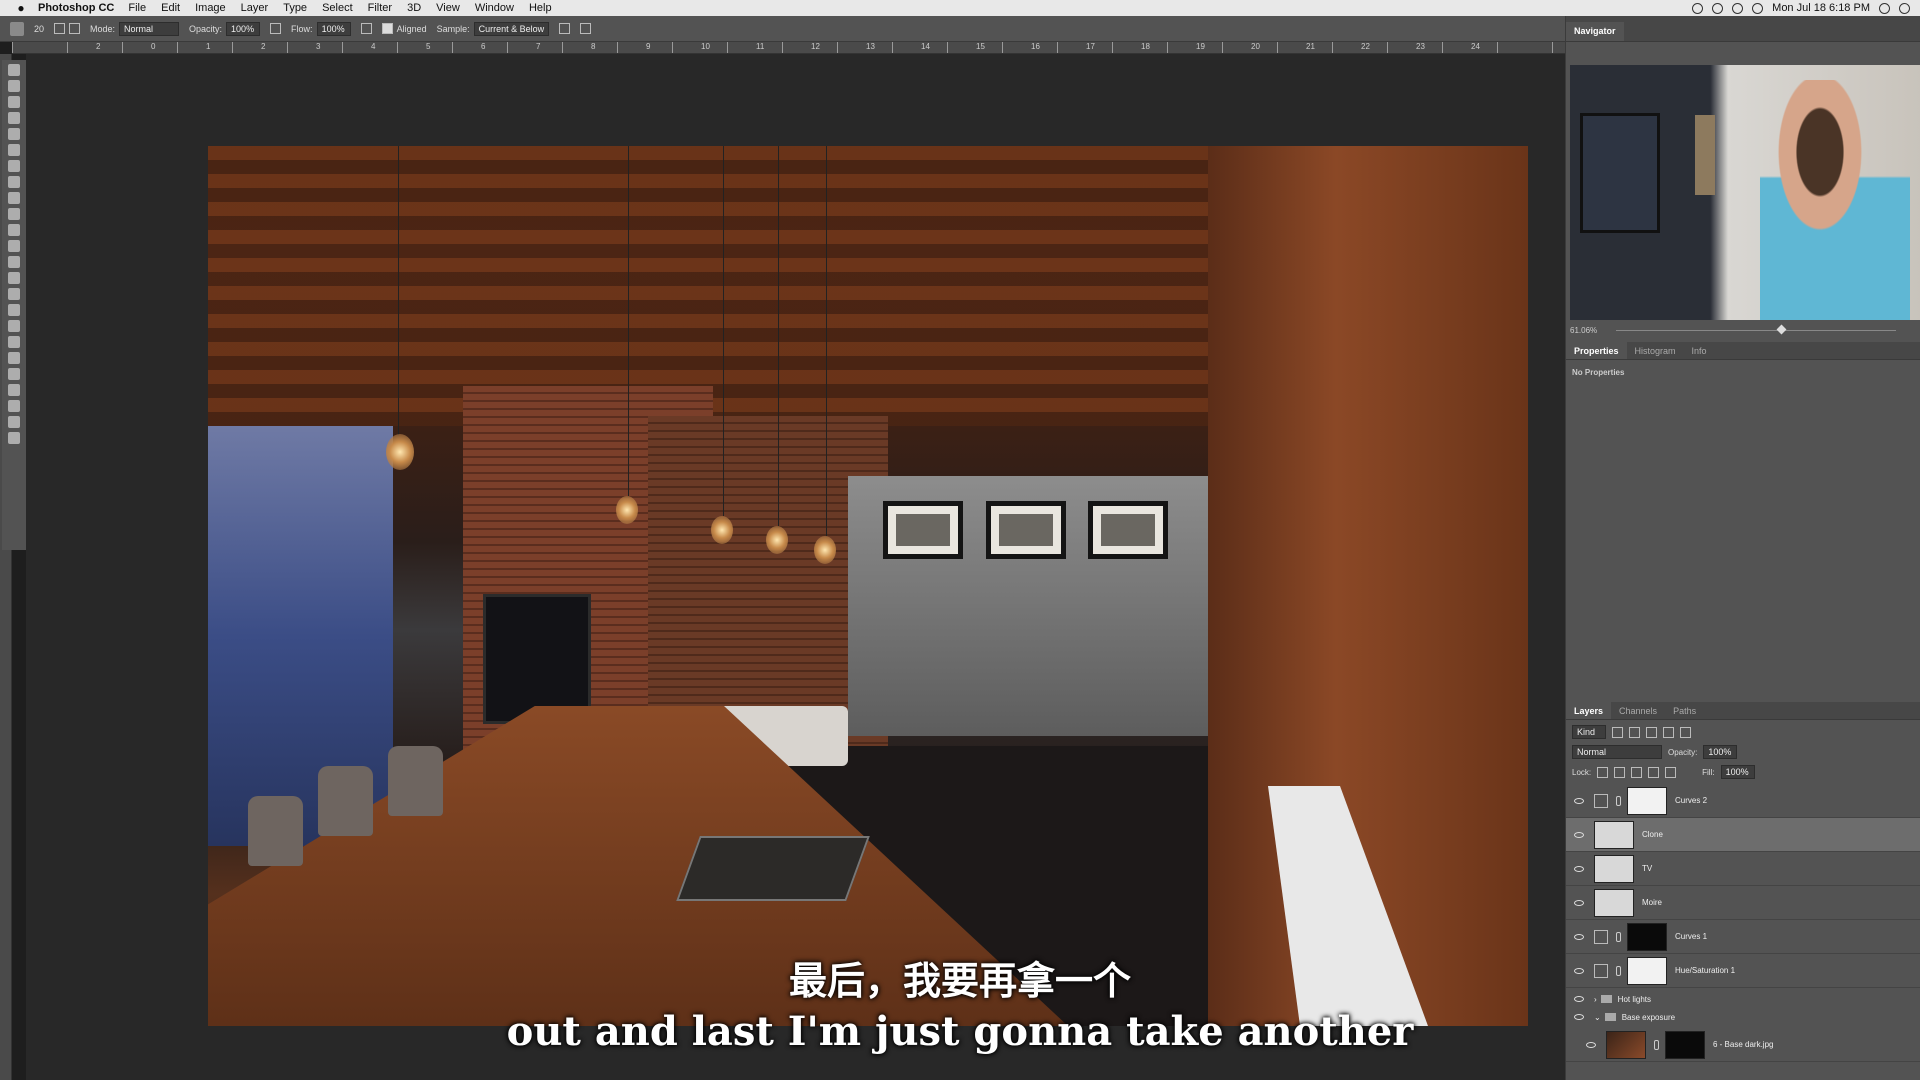 The width and height of the screenshot is (1920, 1080). What do you see at coordinates (210, 8) in the screenshot?
I see `menu-image: Image` at bounding box center [210, 8].